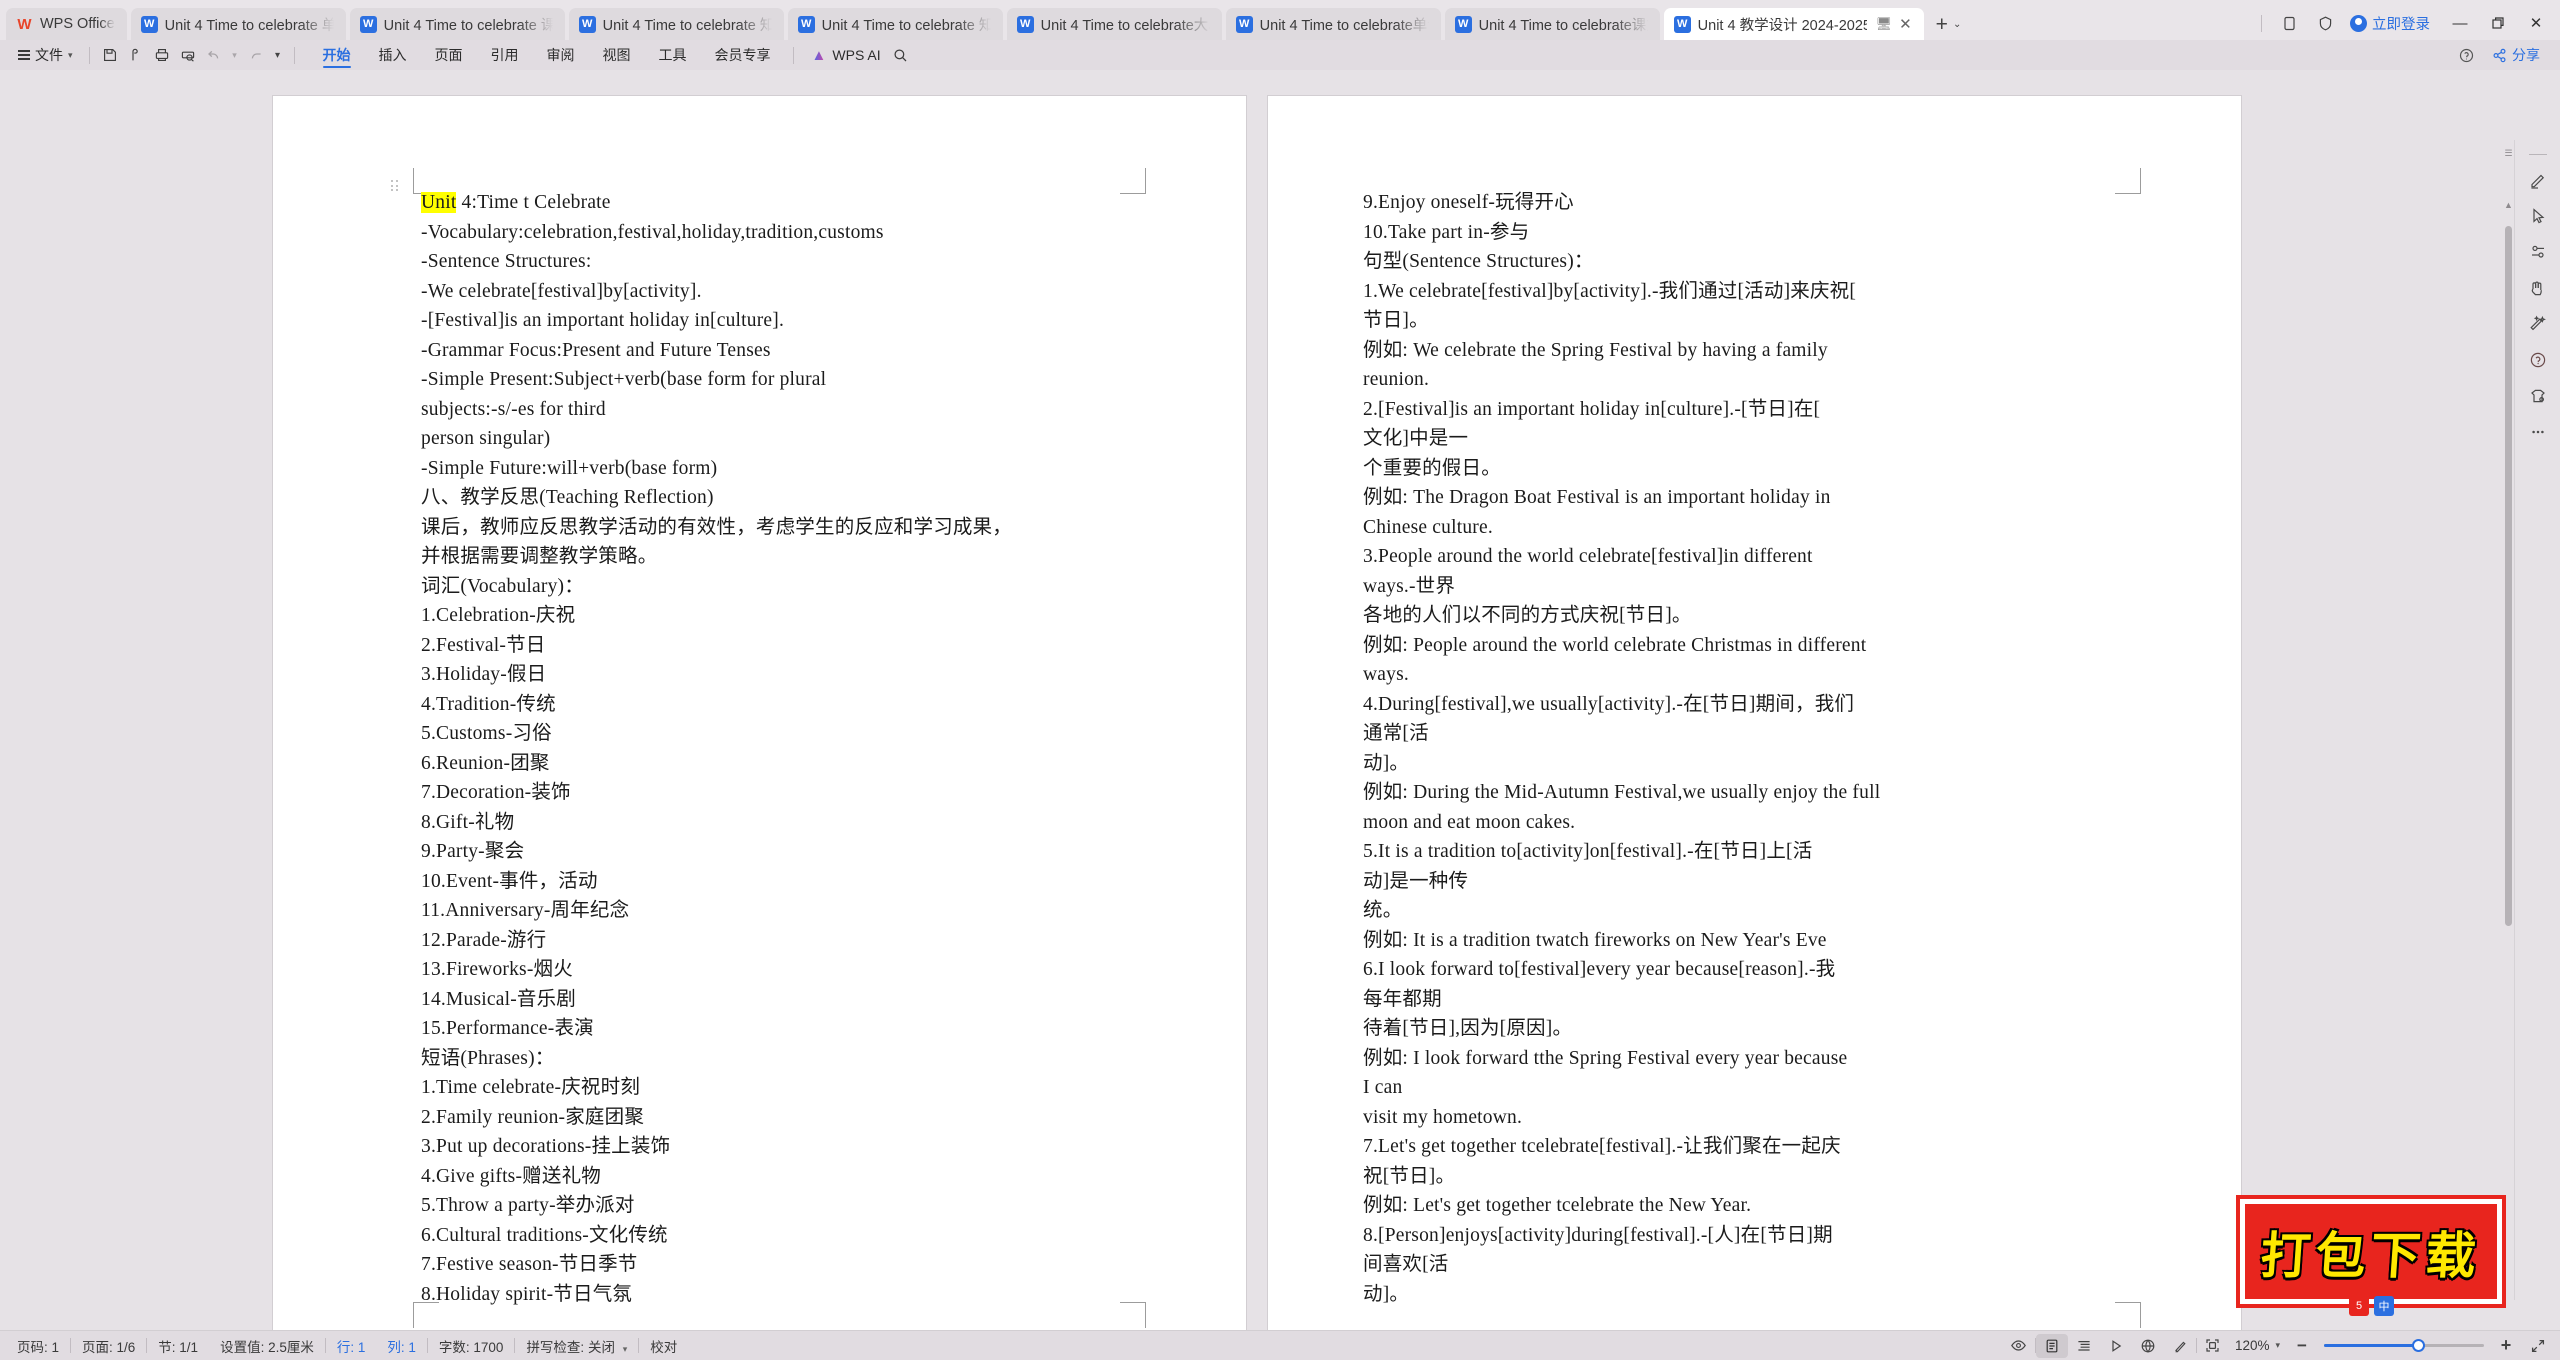 The image size is (2560, 1360). Describe the element at coordinates (2538, 180) in the screenshot. I see `pen-edit-icon` at that location.